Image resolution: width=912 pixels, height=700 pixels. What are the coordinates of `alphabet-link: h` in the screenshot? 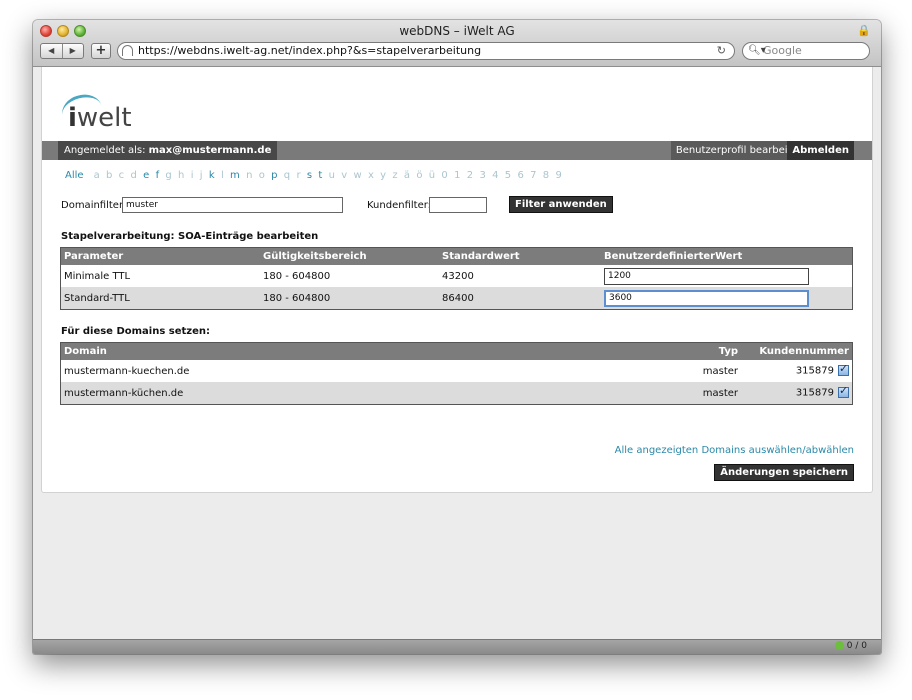 It's located at (181, 175).